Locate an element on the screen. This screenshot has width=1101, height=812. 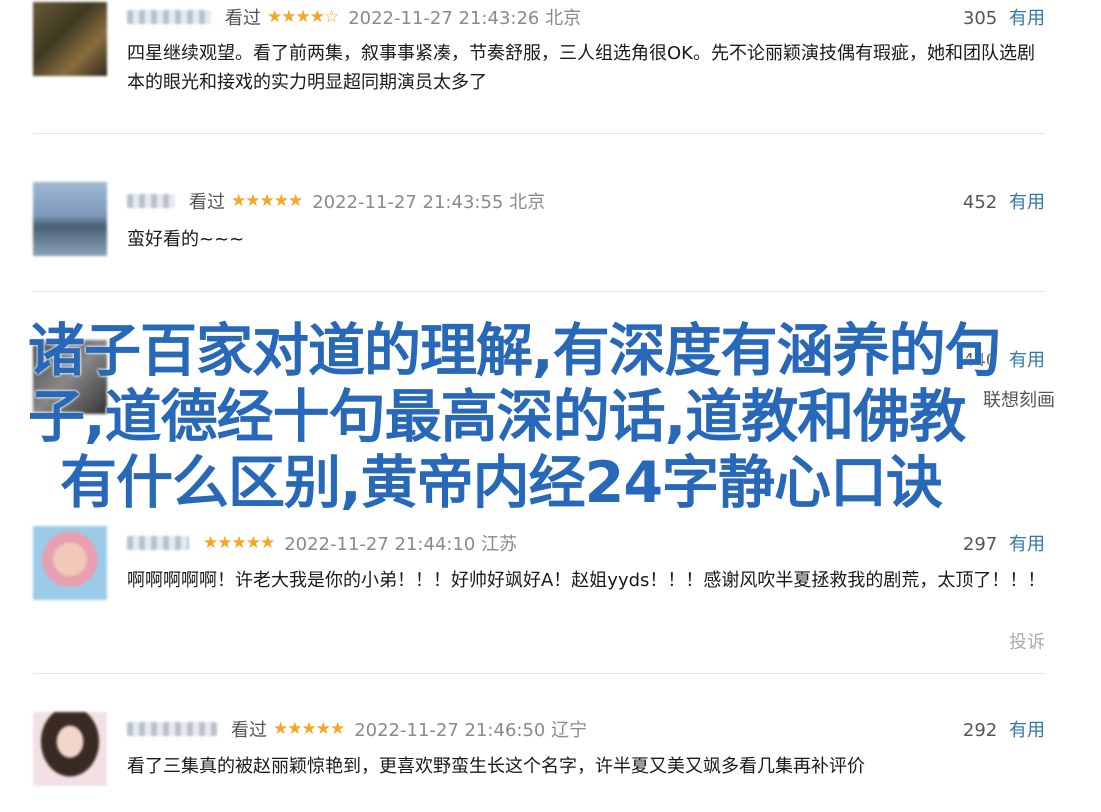
vote-area: 305 有用 is located at coordinates (1004, 17).